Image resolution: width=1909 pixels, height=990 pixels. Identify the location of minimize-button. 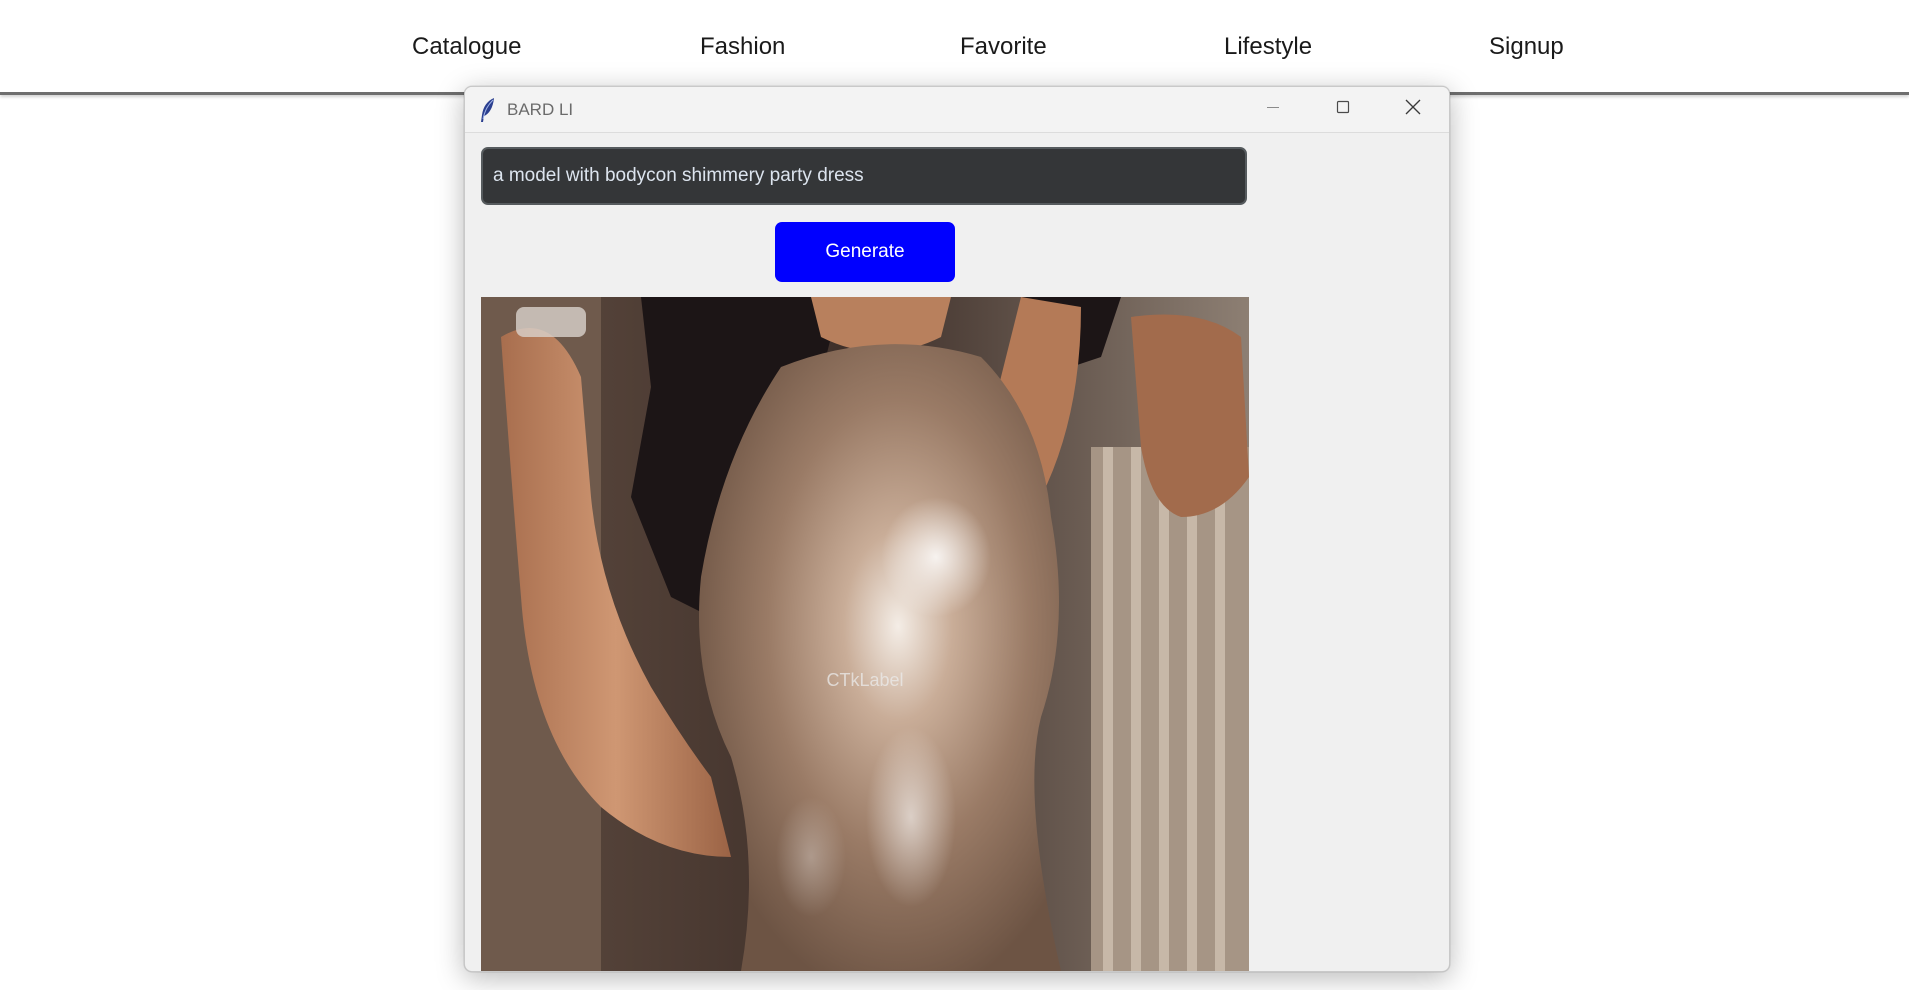
(1273, 109).